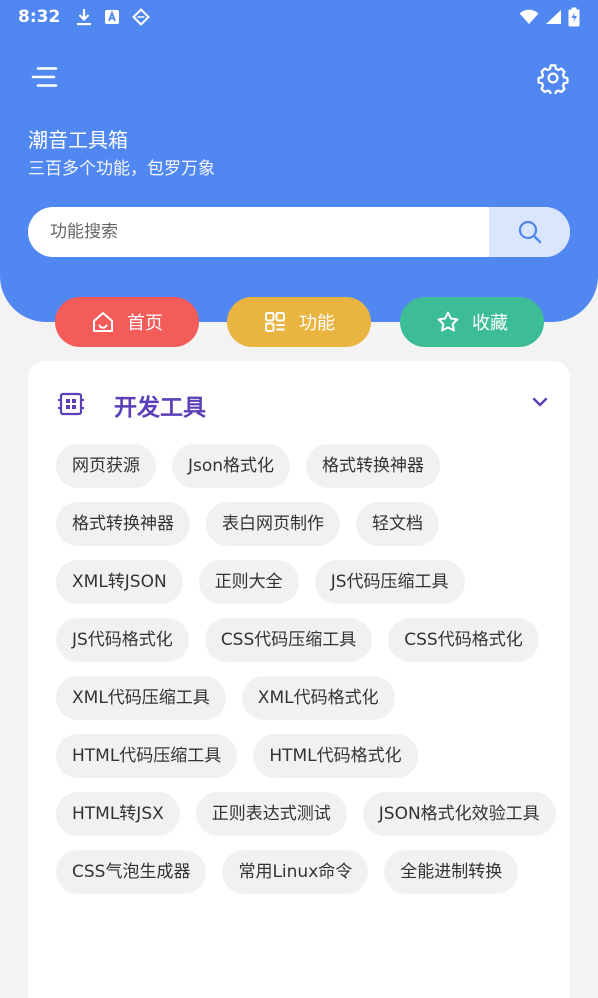  What do you see at coordinates (160, 408) in the screenshot?
I see `category-title: 开发工具` at bounding box center [160, 408].